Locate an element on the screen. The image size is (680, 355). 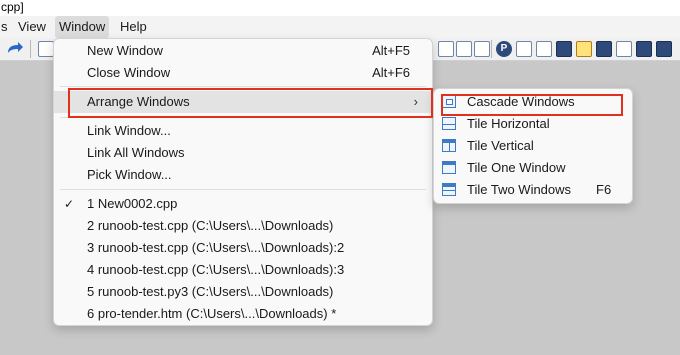
toolbar-home-icon is located at coordinates (644, 49).